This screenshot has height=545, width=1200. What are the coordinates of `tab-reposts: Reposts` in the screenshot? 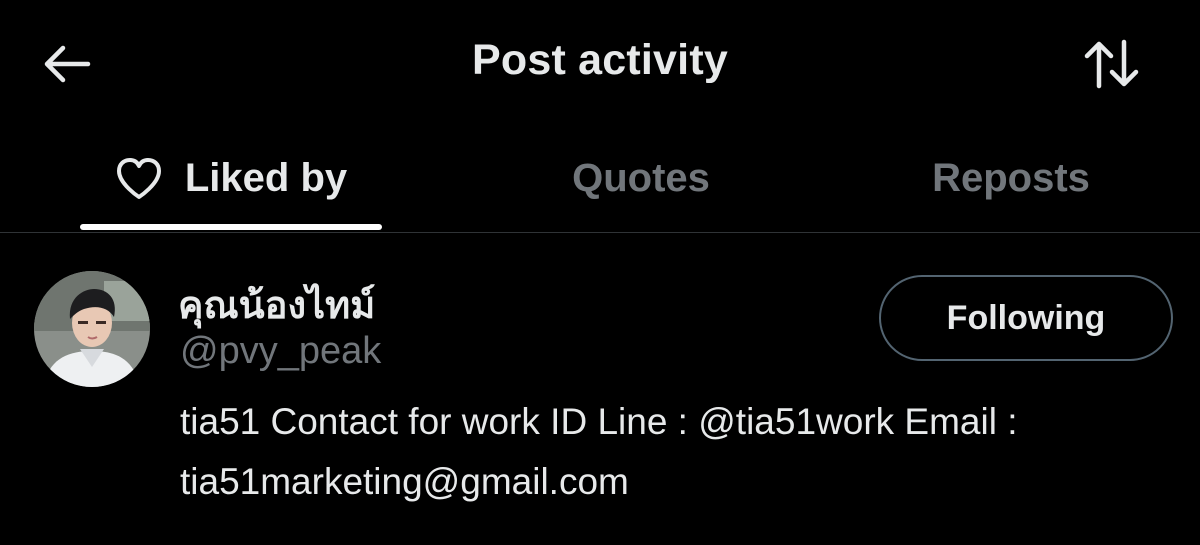 It's located at (1011, 178).